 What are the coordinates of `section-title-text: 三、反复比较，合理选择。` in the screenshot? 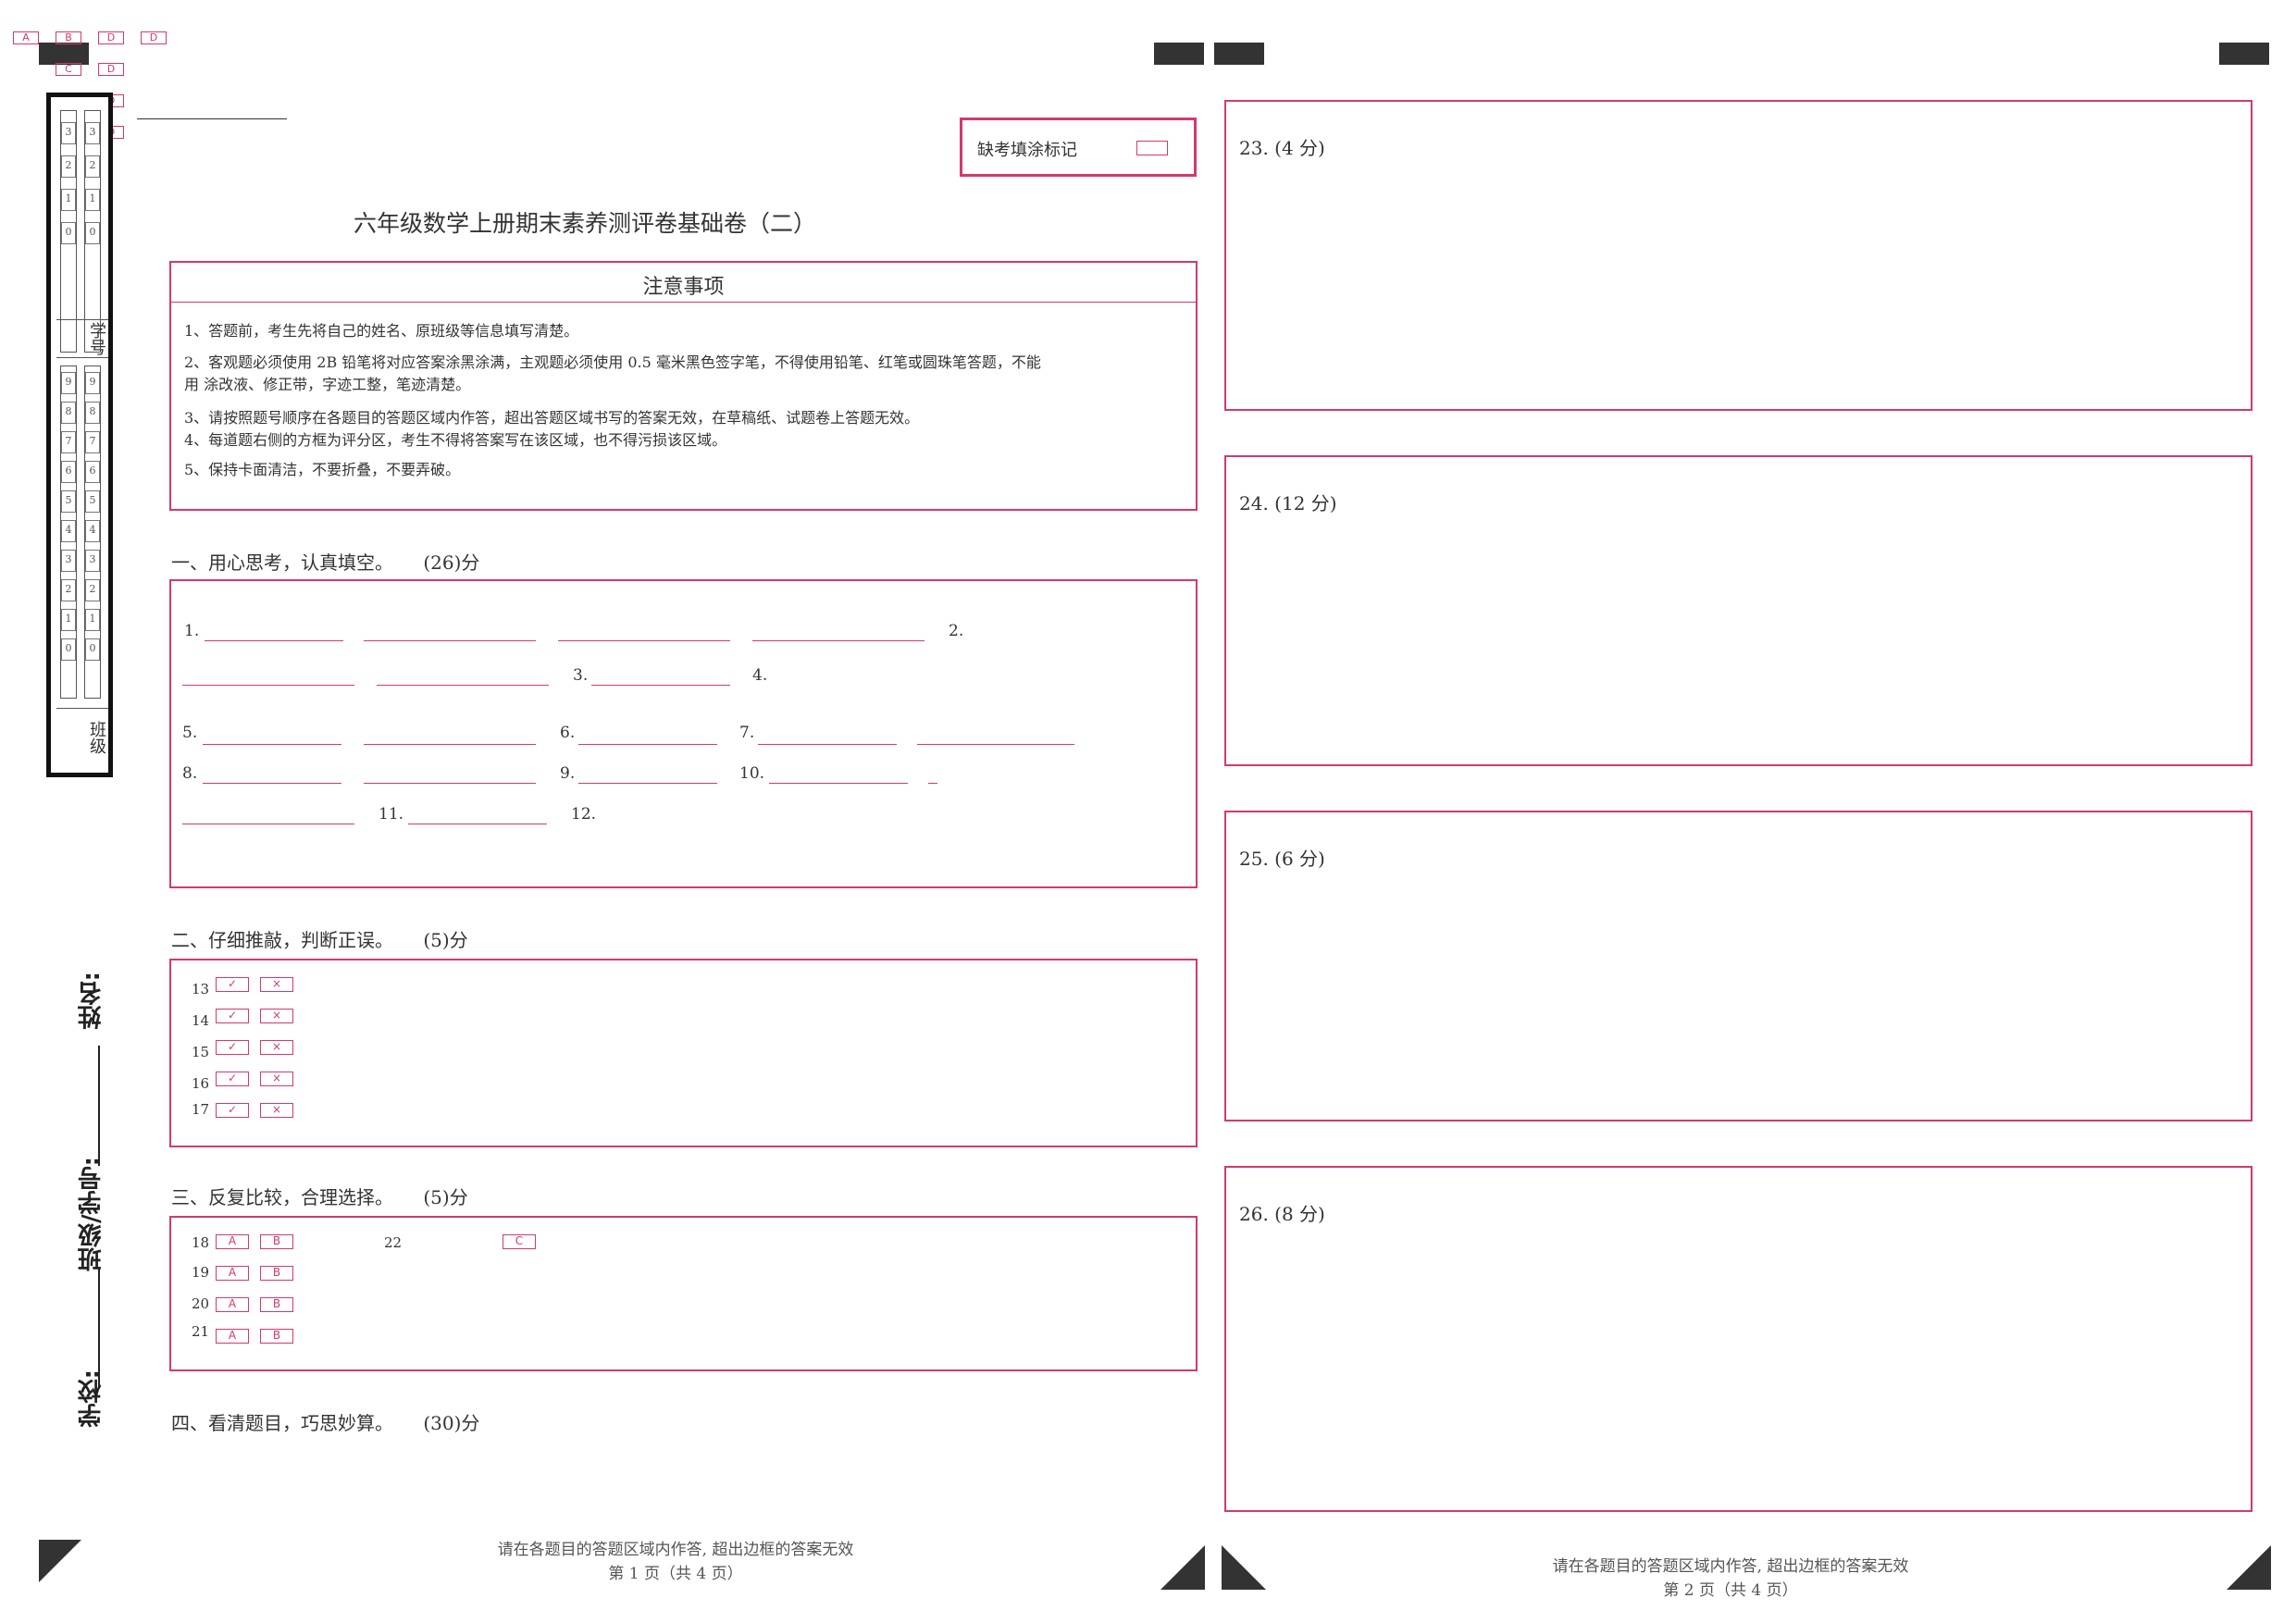 It's located at (282, 1197).